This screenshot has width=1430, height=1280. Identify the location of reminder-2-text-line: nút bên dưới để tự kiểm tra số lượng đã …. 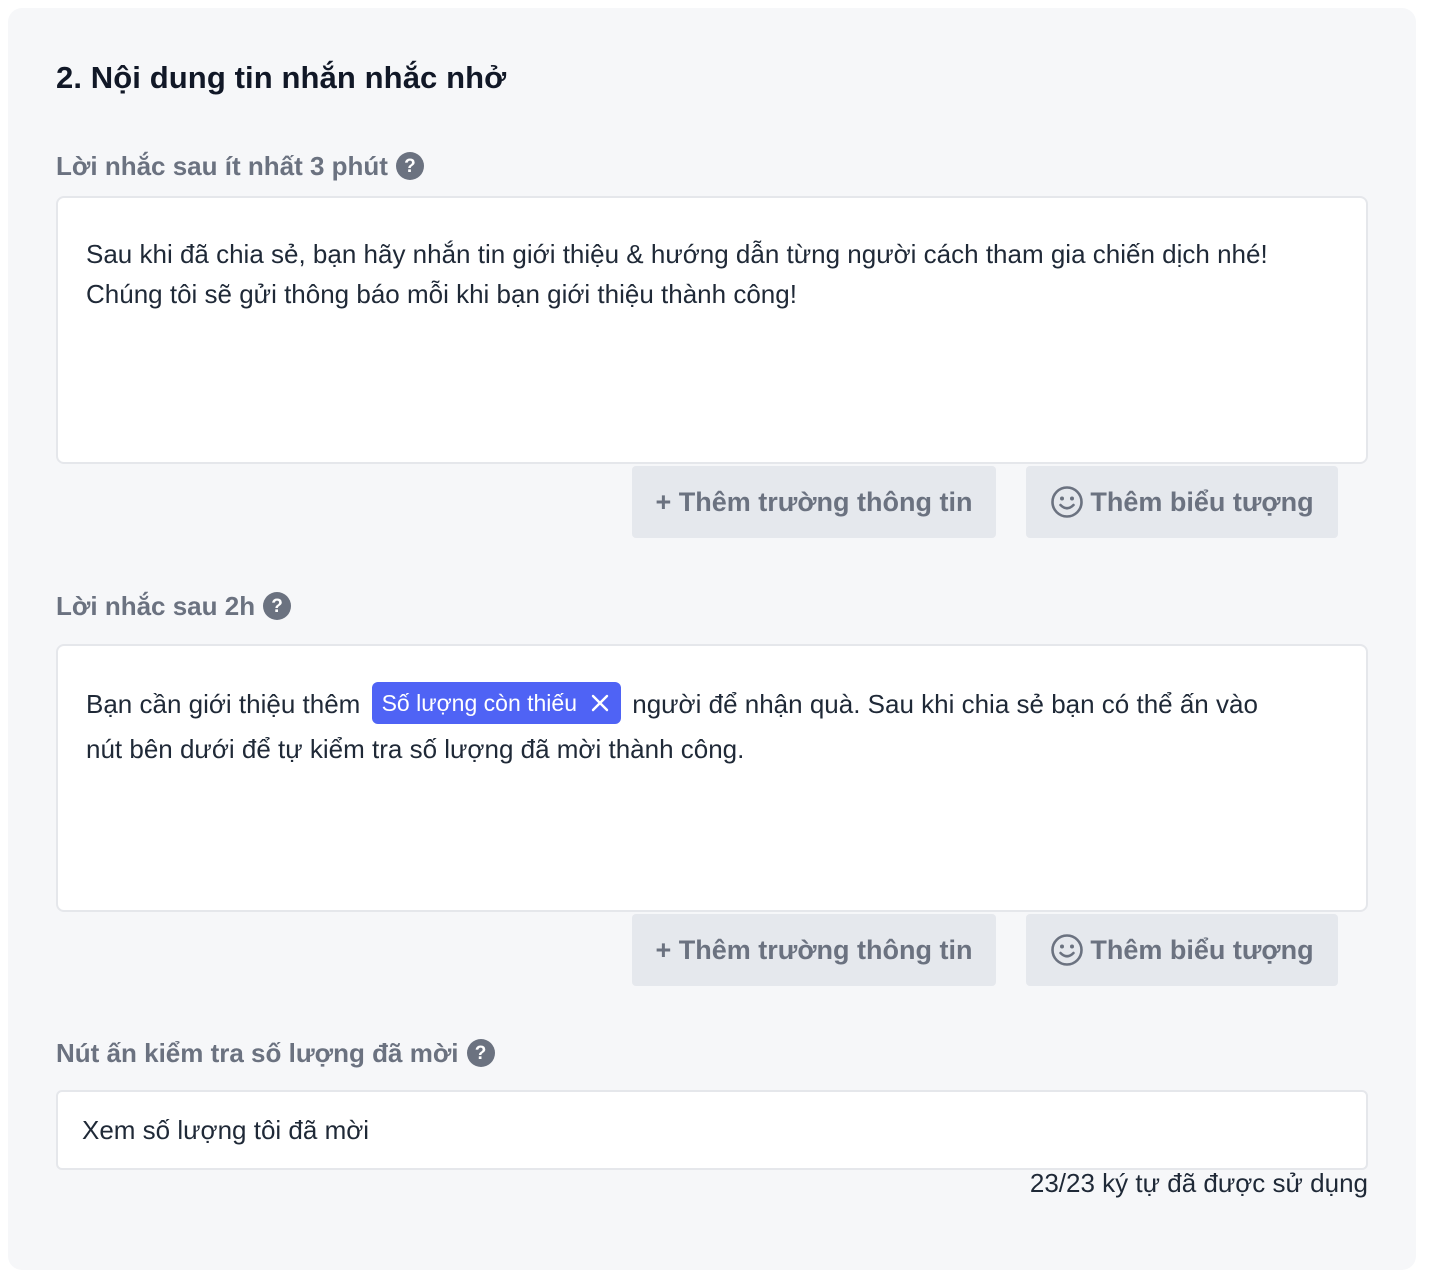
(415, 749).